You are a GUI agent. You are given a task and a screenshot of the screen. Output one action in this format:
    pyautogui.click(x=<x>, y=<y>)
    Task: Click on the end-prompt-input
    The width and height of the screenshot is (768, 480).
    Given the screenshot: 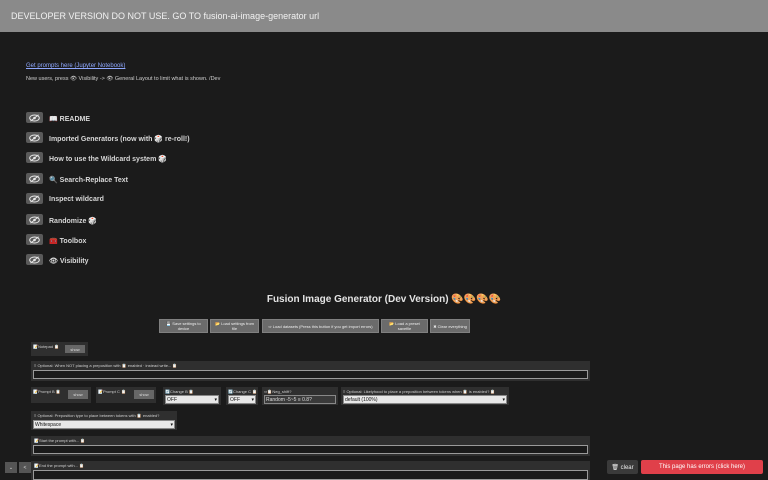 What is the action you would take?
    pyautogui.click(x=310, y=475)
    